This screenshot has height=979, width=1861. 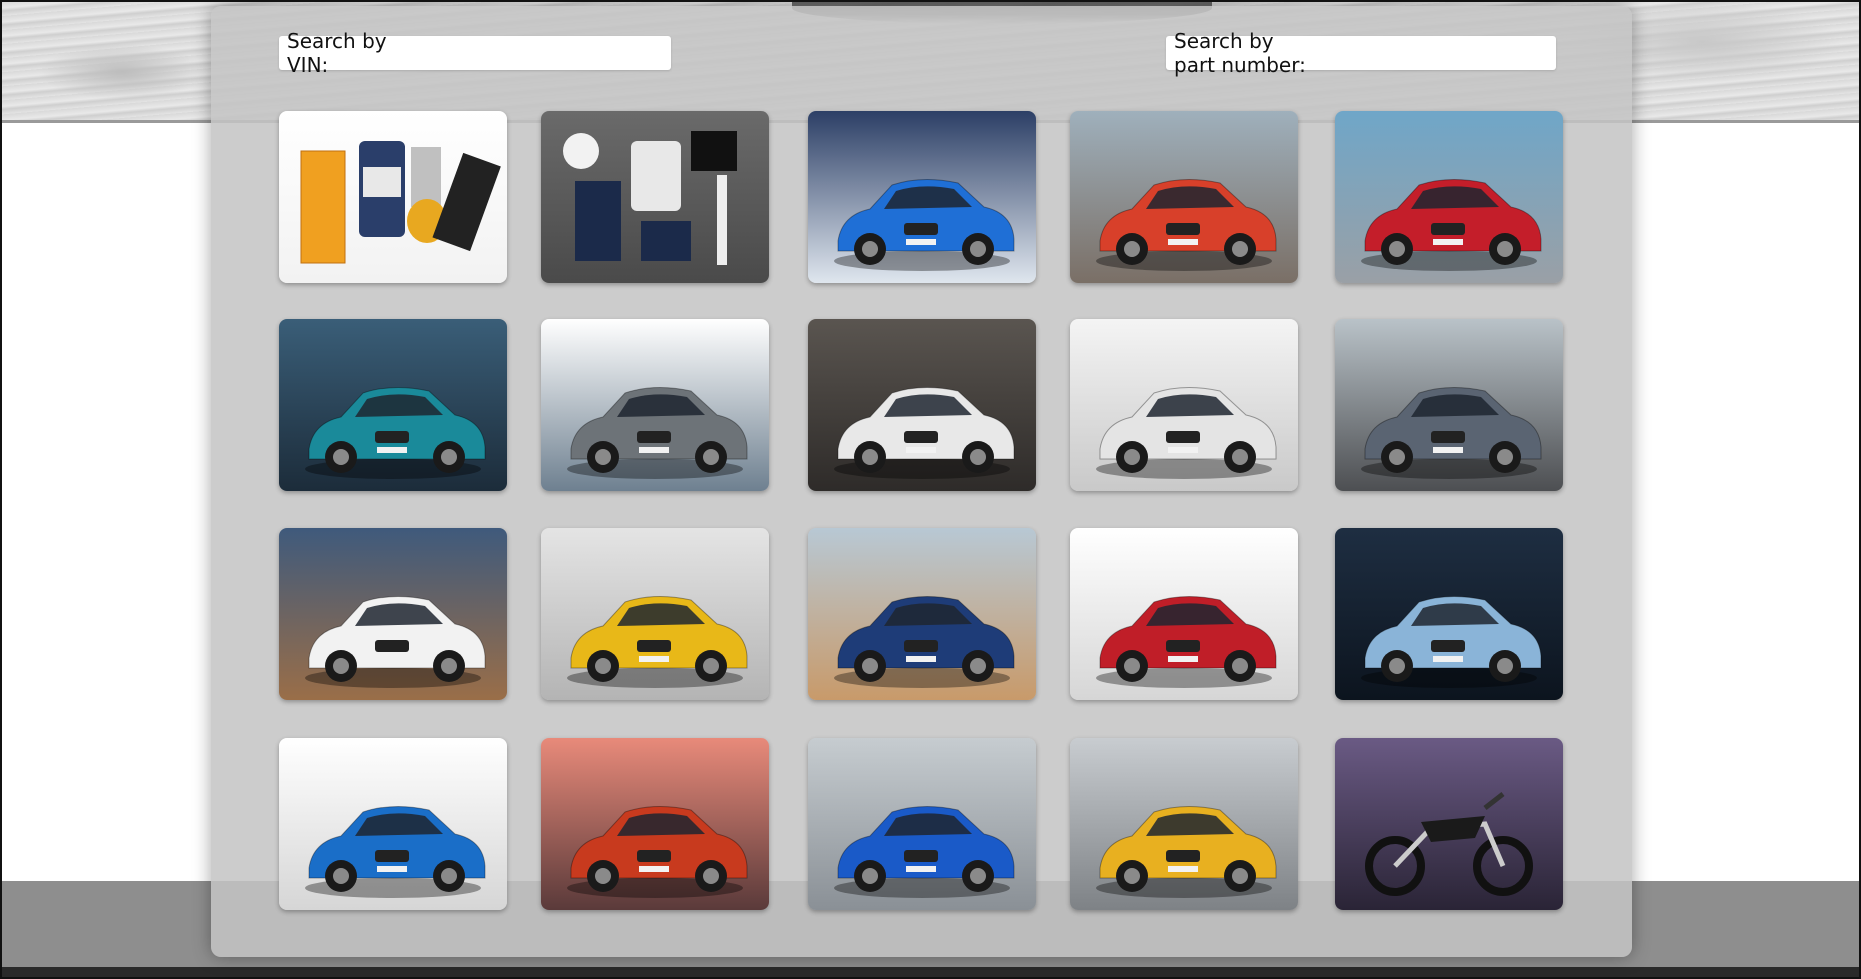 I want to click on part-number-search-label: Search by part number:, so click(x=1240, y=53).